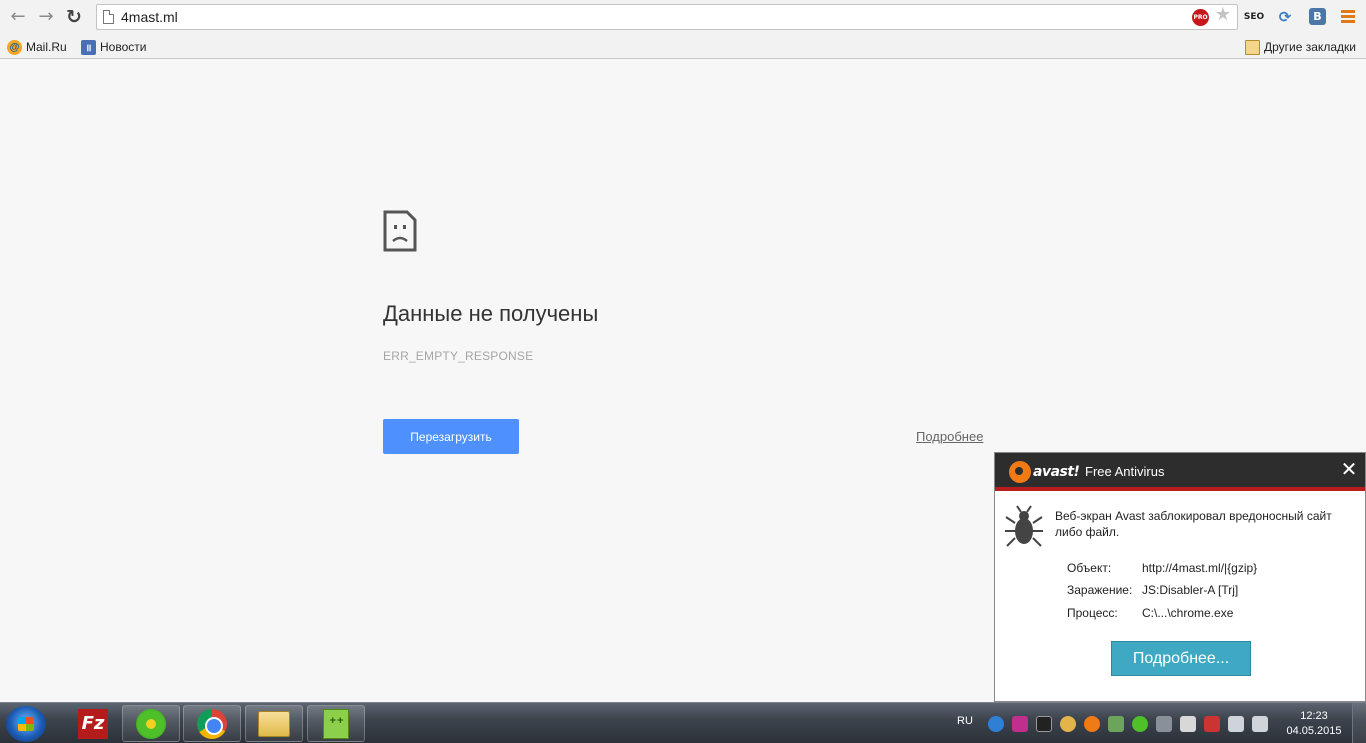 This screenshot has width=1366, height=743. I want to click on browser-toolbar: ← → ↻ 4mast.ml PRO ★ SEO ⟳ B, so click(683, 17).